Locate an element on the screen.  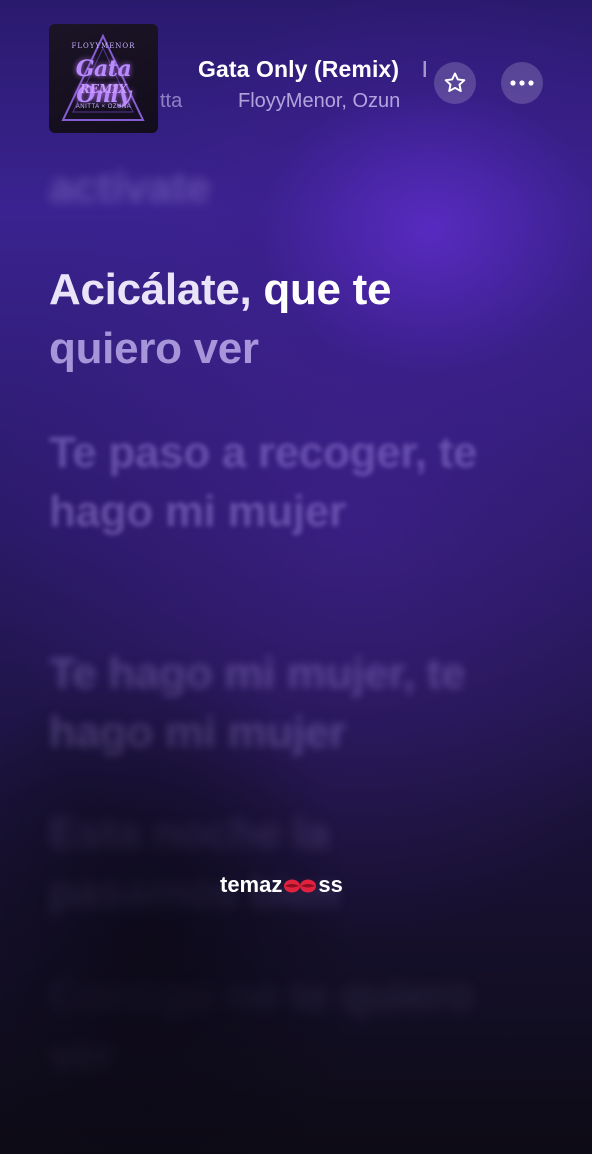
lyric-current-sung: Acicálate, is located at coordinates (150, 289).